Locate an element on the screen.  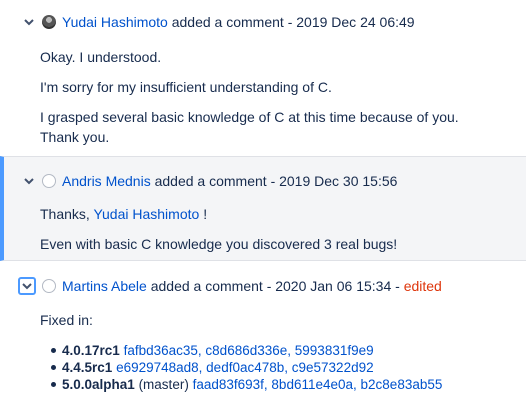
author-link: Martins Abele is located at coordinates (104, 286).